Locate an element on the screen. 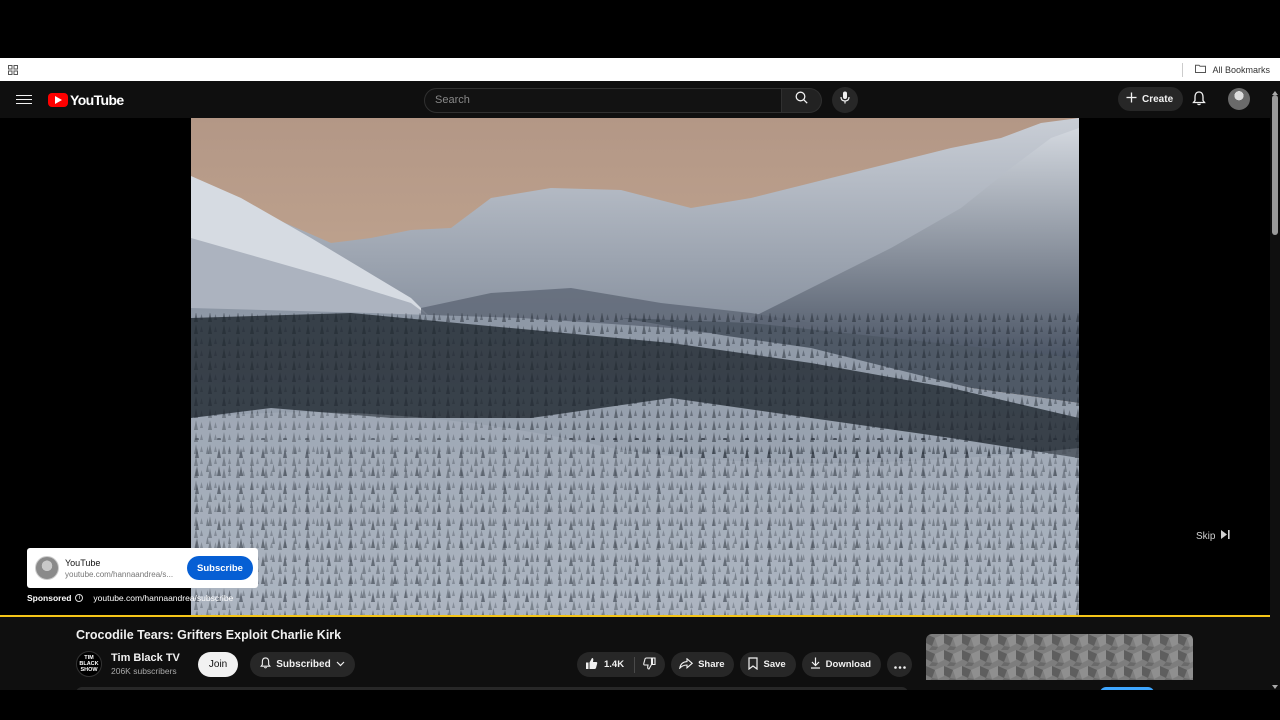 This screenshot has height=720, width=1280. plus-icon is located at coordinates (1131, 99).